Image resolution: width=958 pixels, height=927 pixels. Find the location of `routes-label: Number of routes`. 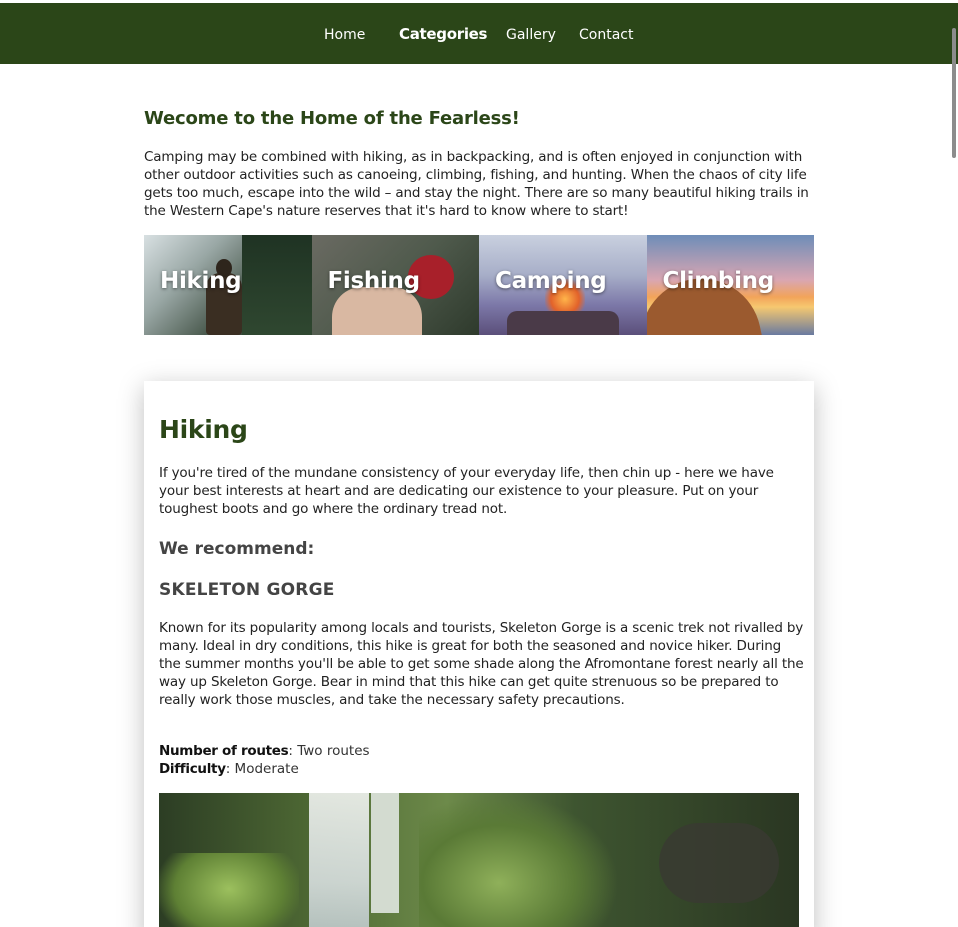

routes-label: Number of routes is located at coordinates (224, 751).